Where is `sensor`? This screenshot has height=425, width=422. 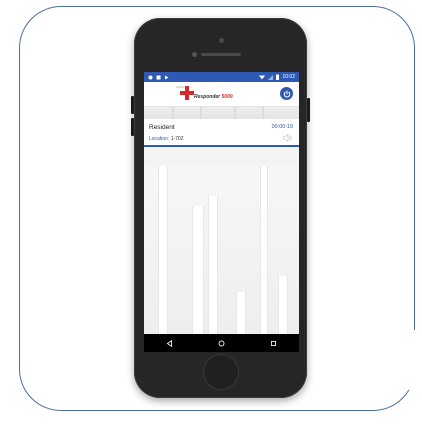 sensor is located at coordinates (194, 54).